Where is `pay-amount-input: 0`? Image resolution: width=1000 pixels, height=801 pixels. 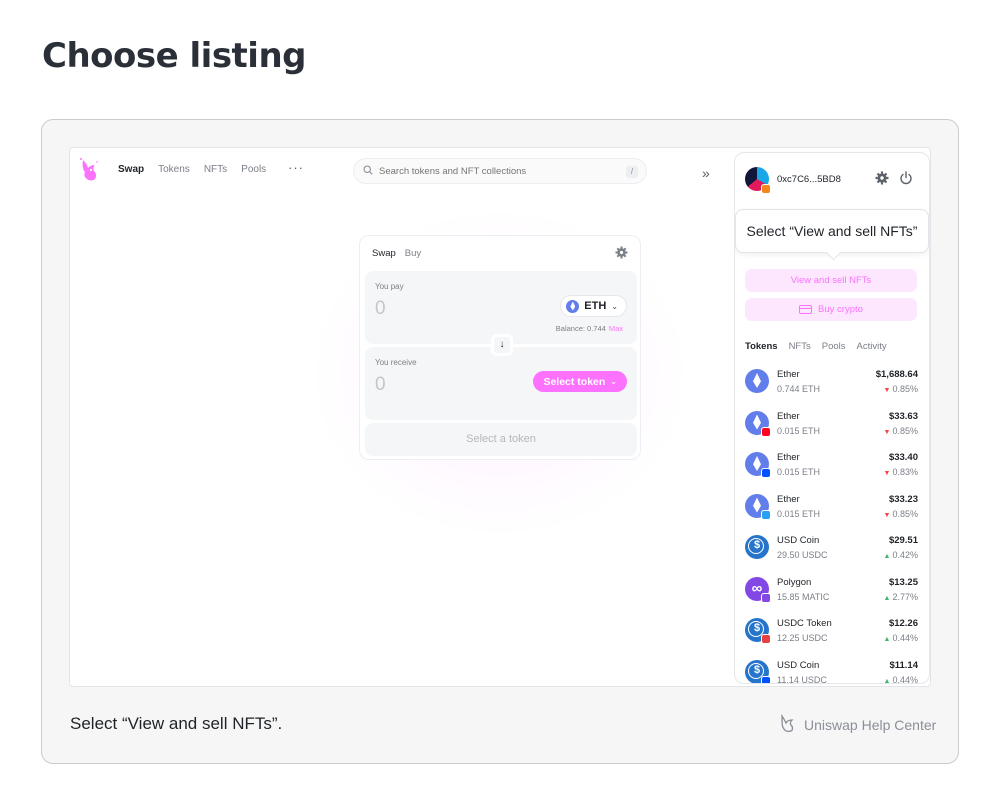 pay-amount-input: 0 is located at coordinates (380, 309).